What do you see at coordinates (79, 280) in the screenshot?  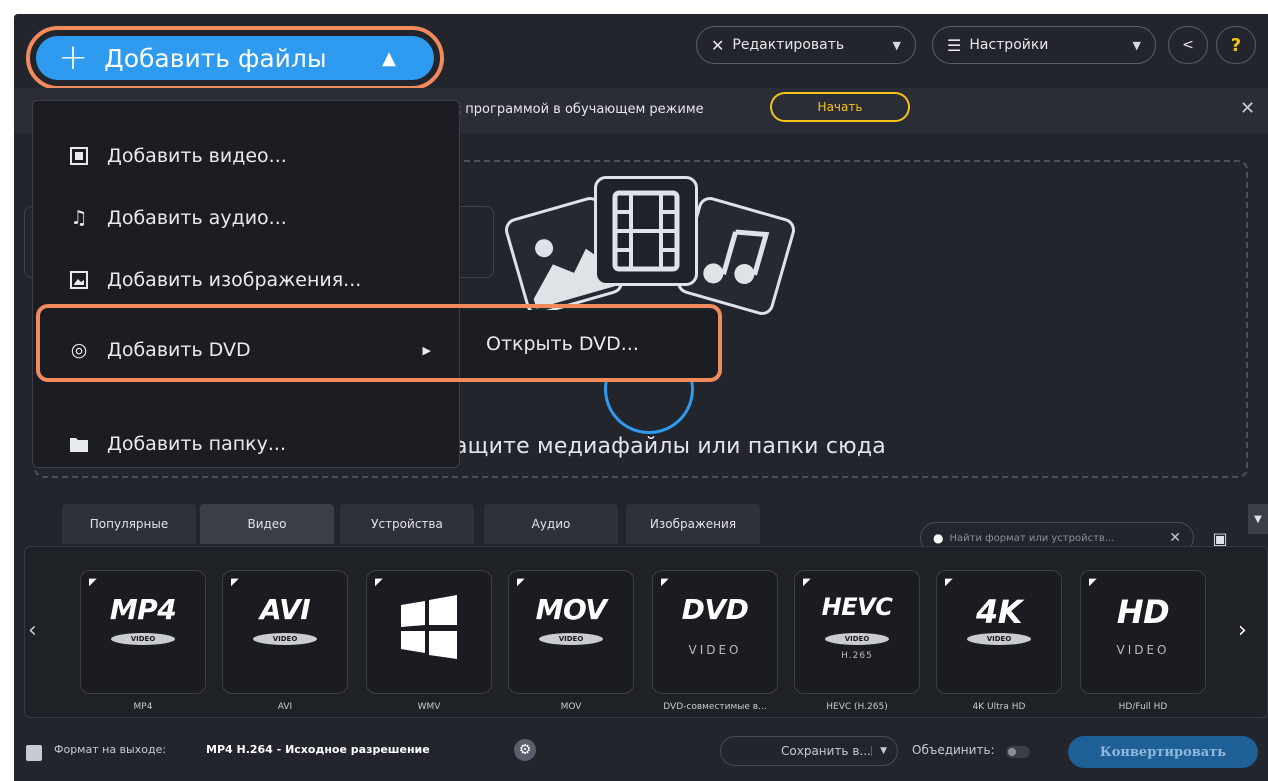 I see `image-icon` at bounding box center [79, 280].